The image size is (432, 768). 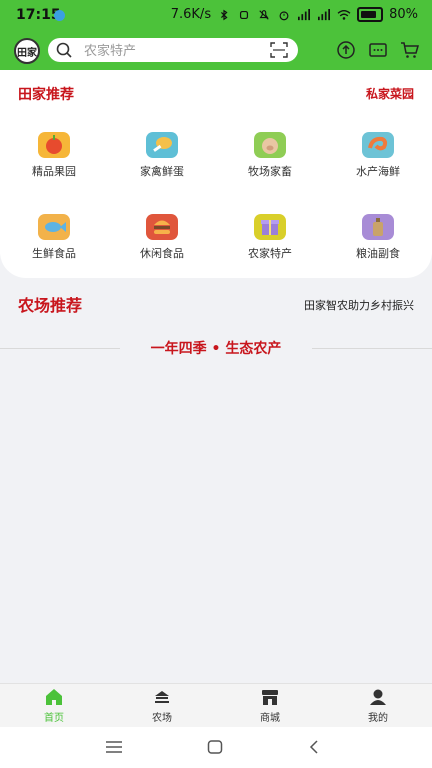 What do you see at coordinates (162, 253) in the screenshot?
I see `category-label: 休闲食品` at bounding box center [162, 253].